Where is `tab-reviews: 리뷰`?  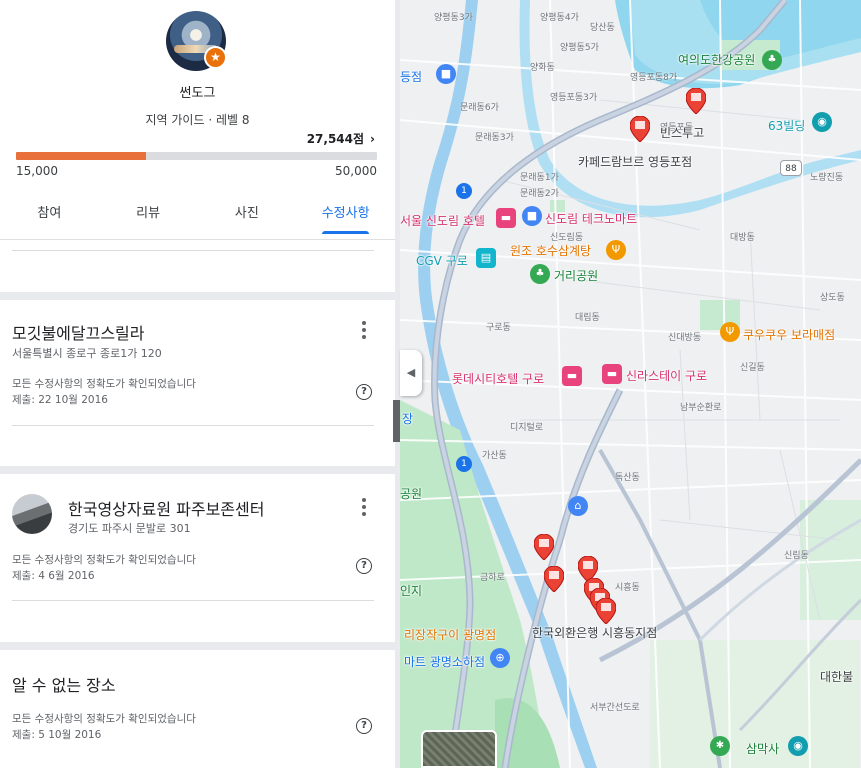 tab-reviews: 리뷰 is located at coordinates (148, 217).